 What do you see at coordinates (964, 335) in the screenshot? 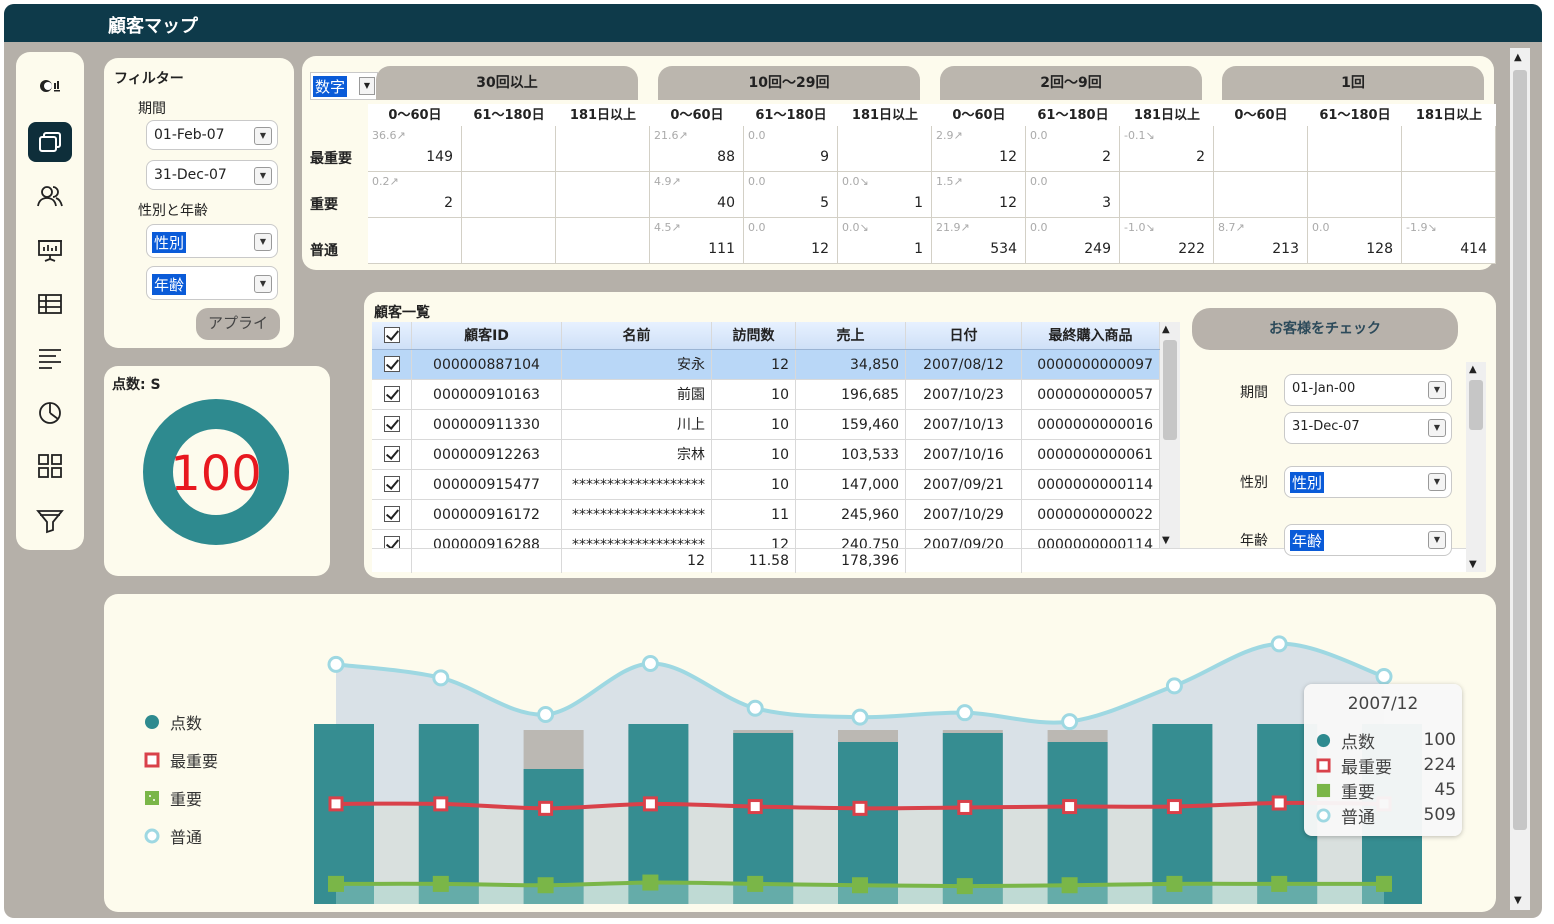
I see `column-header: 日付` at bounding box center [964, 335].